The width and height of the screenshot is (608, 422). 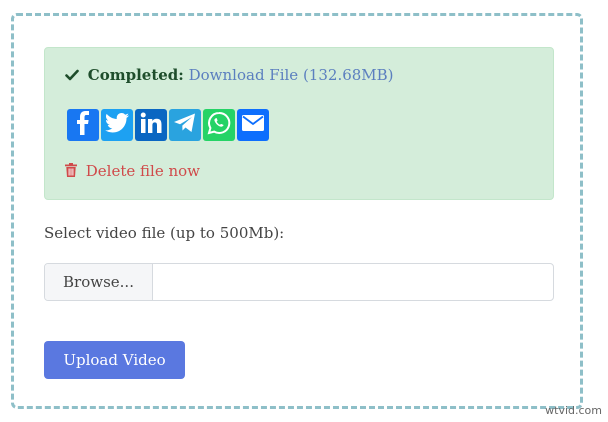 I want to click on whatsapp-icon, so click(x=219, y=125).